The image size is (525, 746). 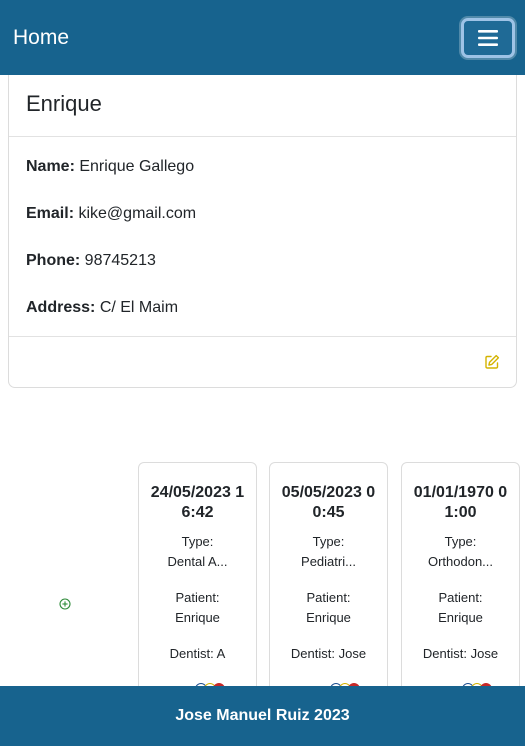 I want to click on top-navbar: Home, so click(x=262, y=37).